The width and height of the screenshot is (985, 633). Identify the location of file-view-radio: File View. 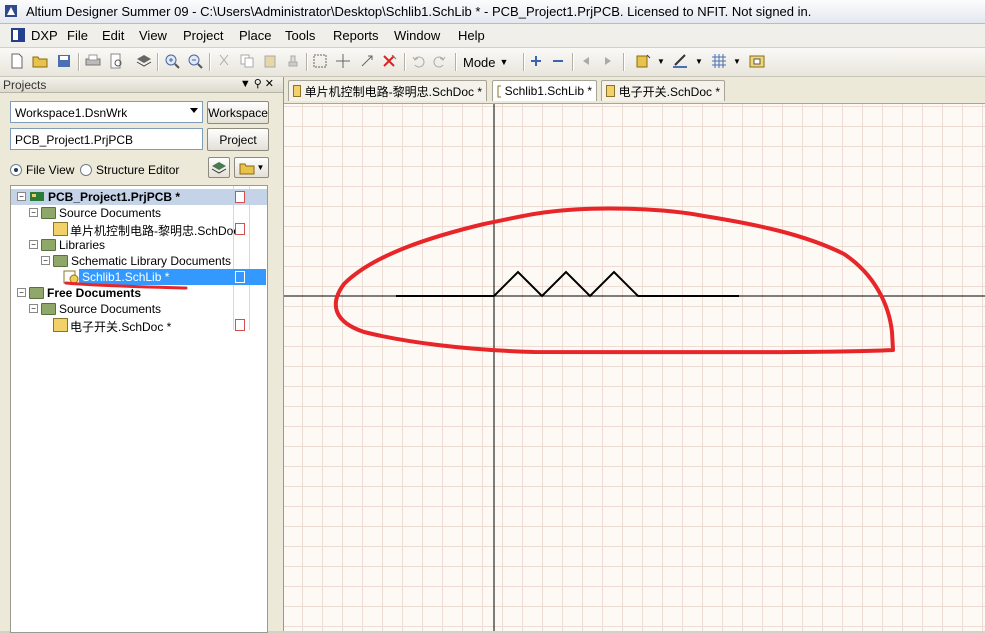
(42, 170).